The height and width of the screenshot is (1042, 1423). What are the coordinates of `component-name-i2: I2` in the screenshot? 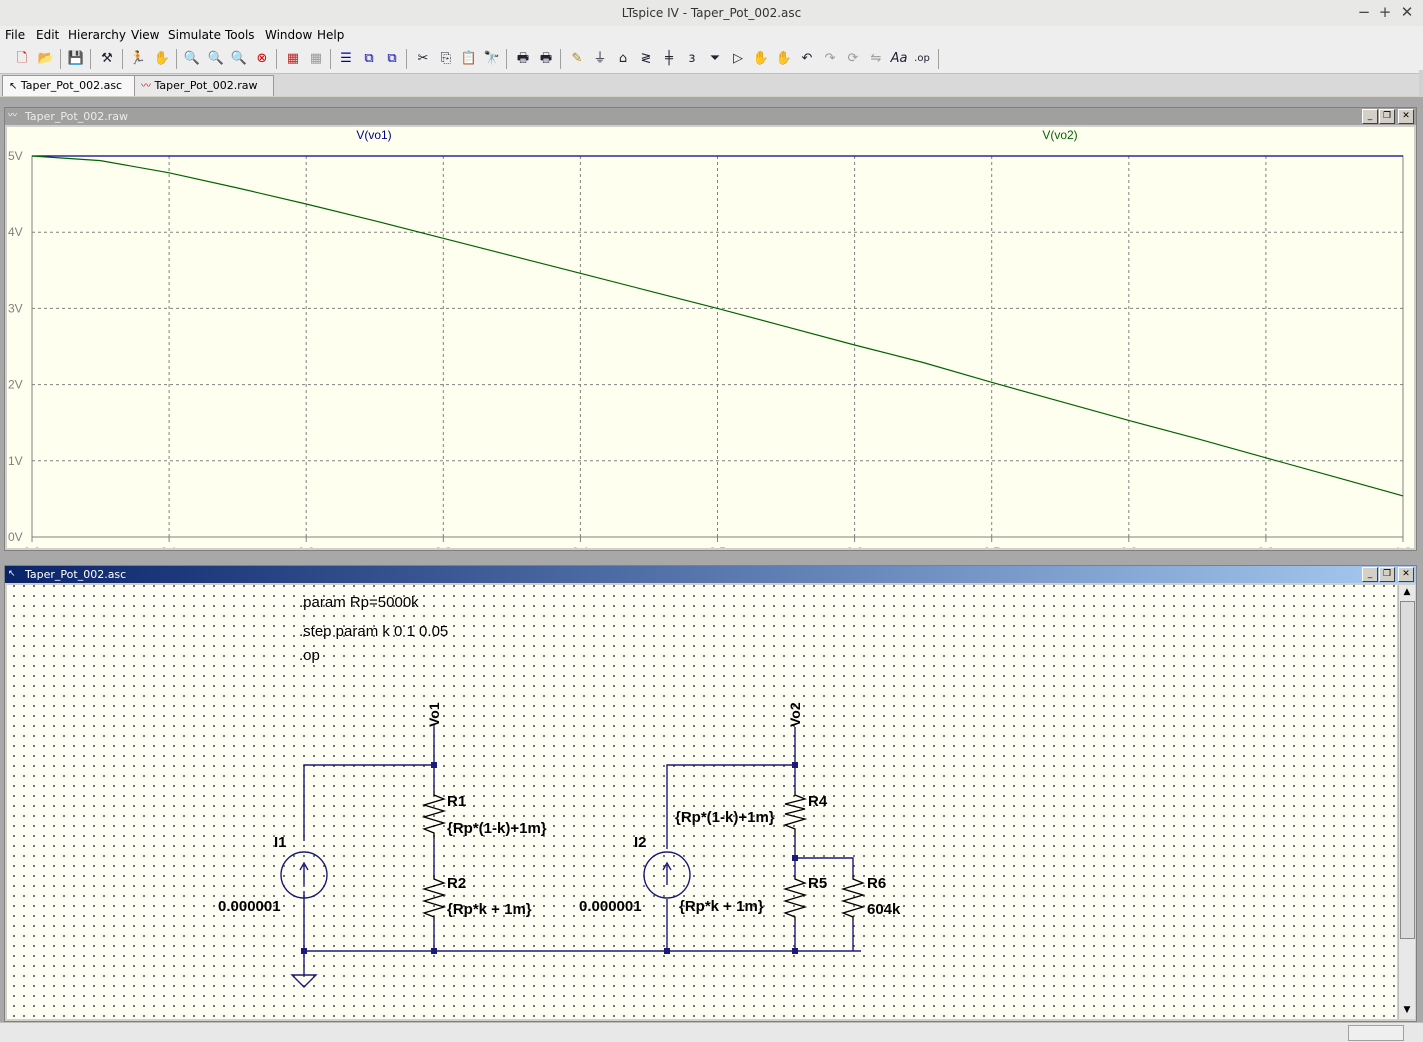 It's located at (640, 842).